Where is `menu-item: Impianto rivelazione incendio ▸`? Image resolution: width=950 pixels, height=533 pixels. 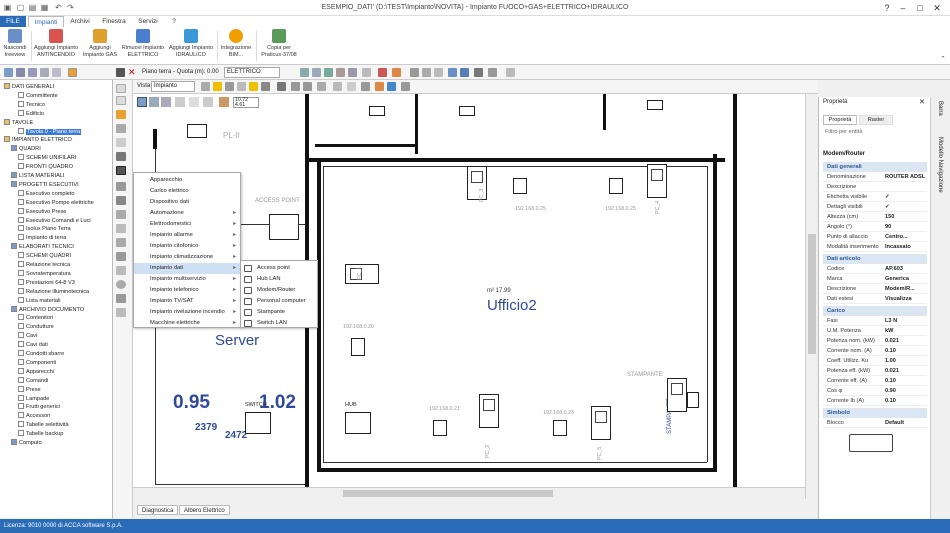
menu-item: Impianto rivelazione incendio ▸ is located at coordinates (187, 312).